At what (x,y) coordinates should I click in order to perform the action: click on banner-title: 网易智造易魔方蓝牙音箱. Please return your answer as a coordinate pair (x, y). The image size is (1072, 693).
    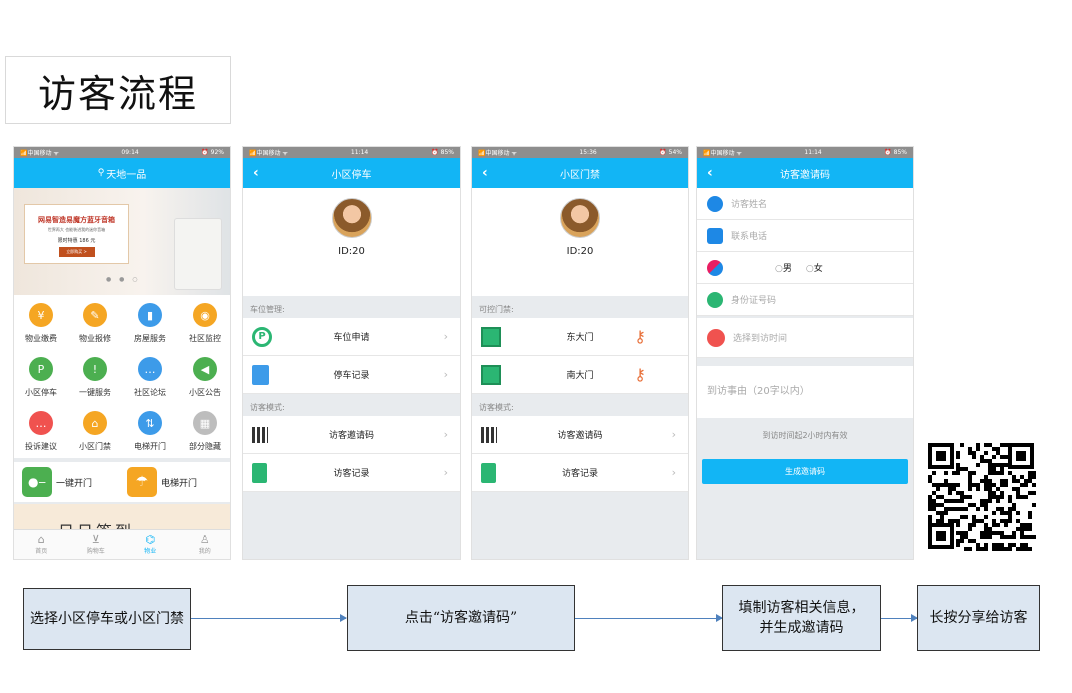
    Looking at the image, I should click on (76, 220).